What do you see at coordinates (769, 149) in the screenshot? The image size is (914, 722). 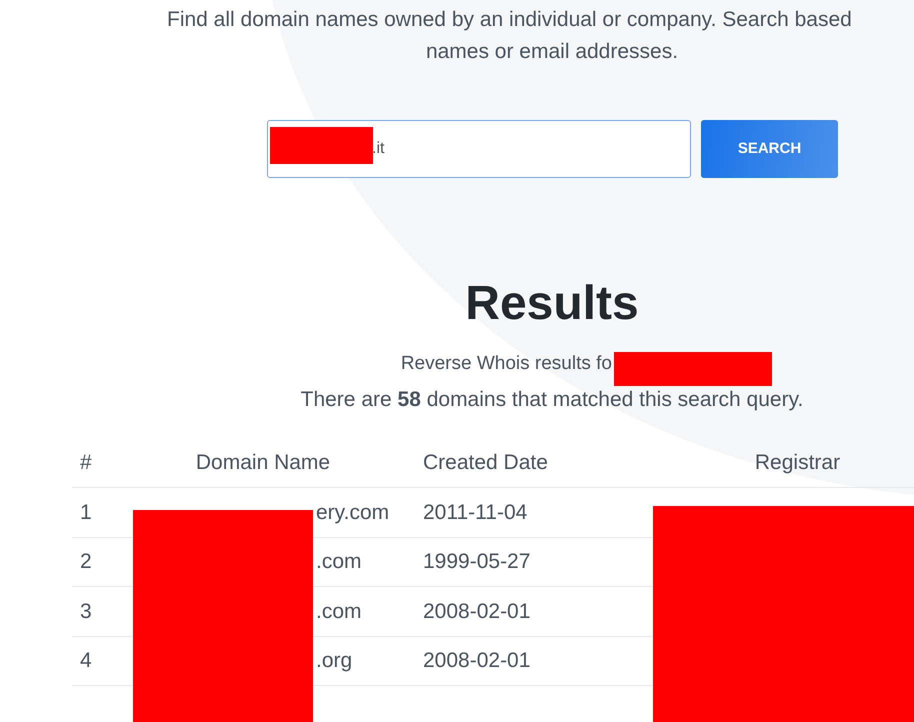 I see `search-button: SEARCH` at bounding box center [769, 149].